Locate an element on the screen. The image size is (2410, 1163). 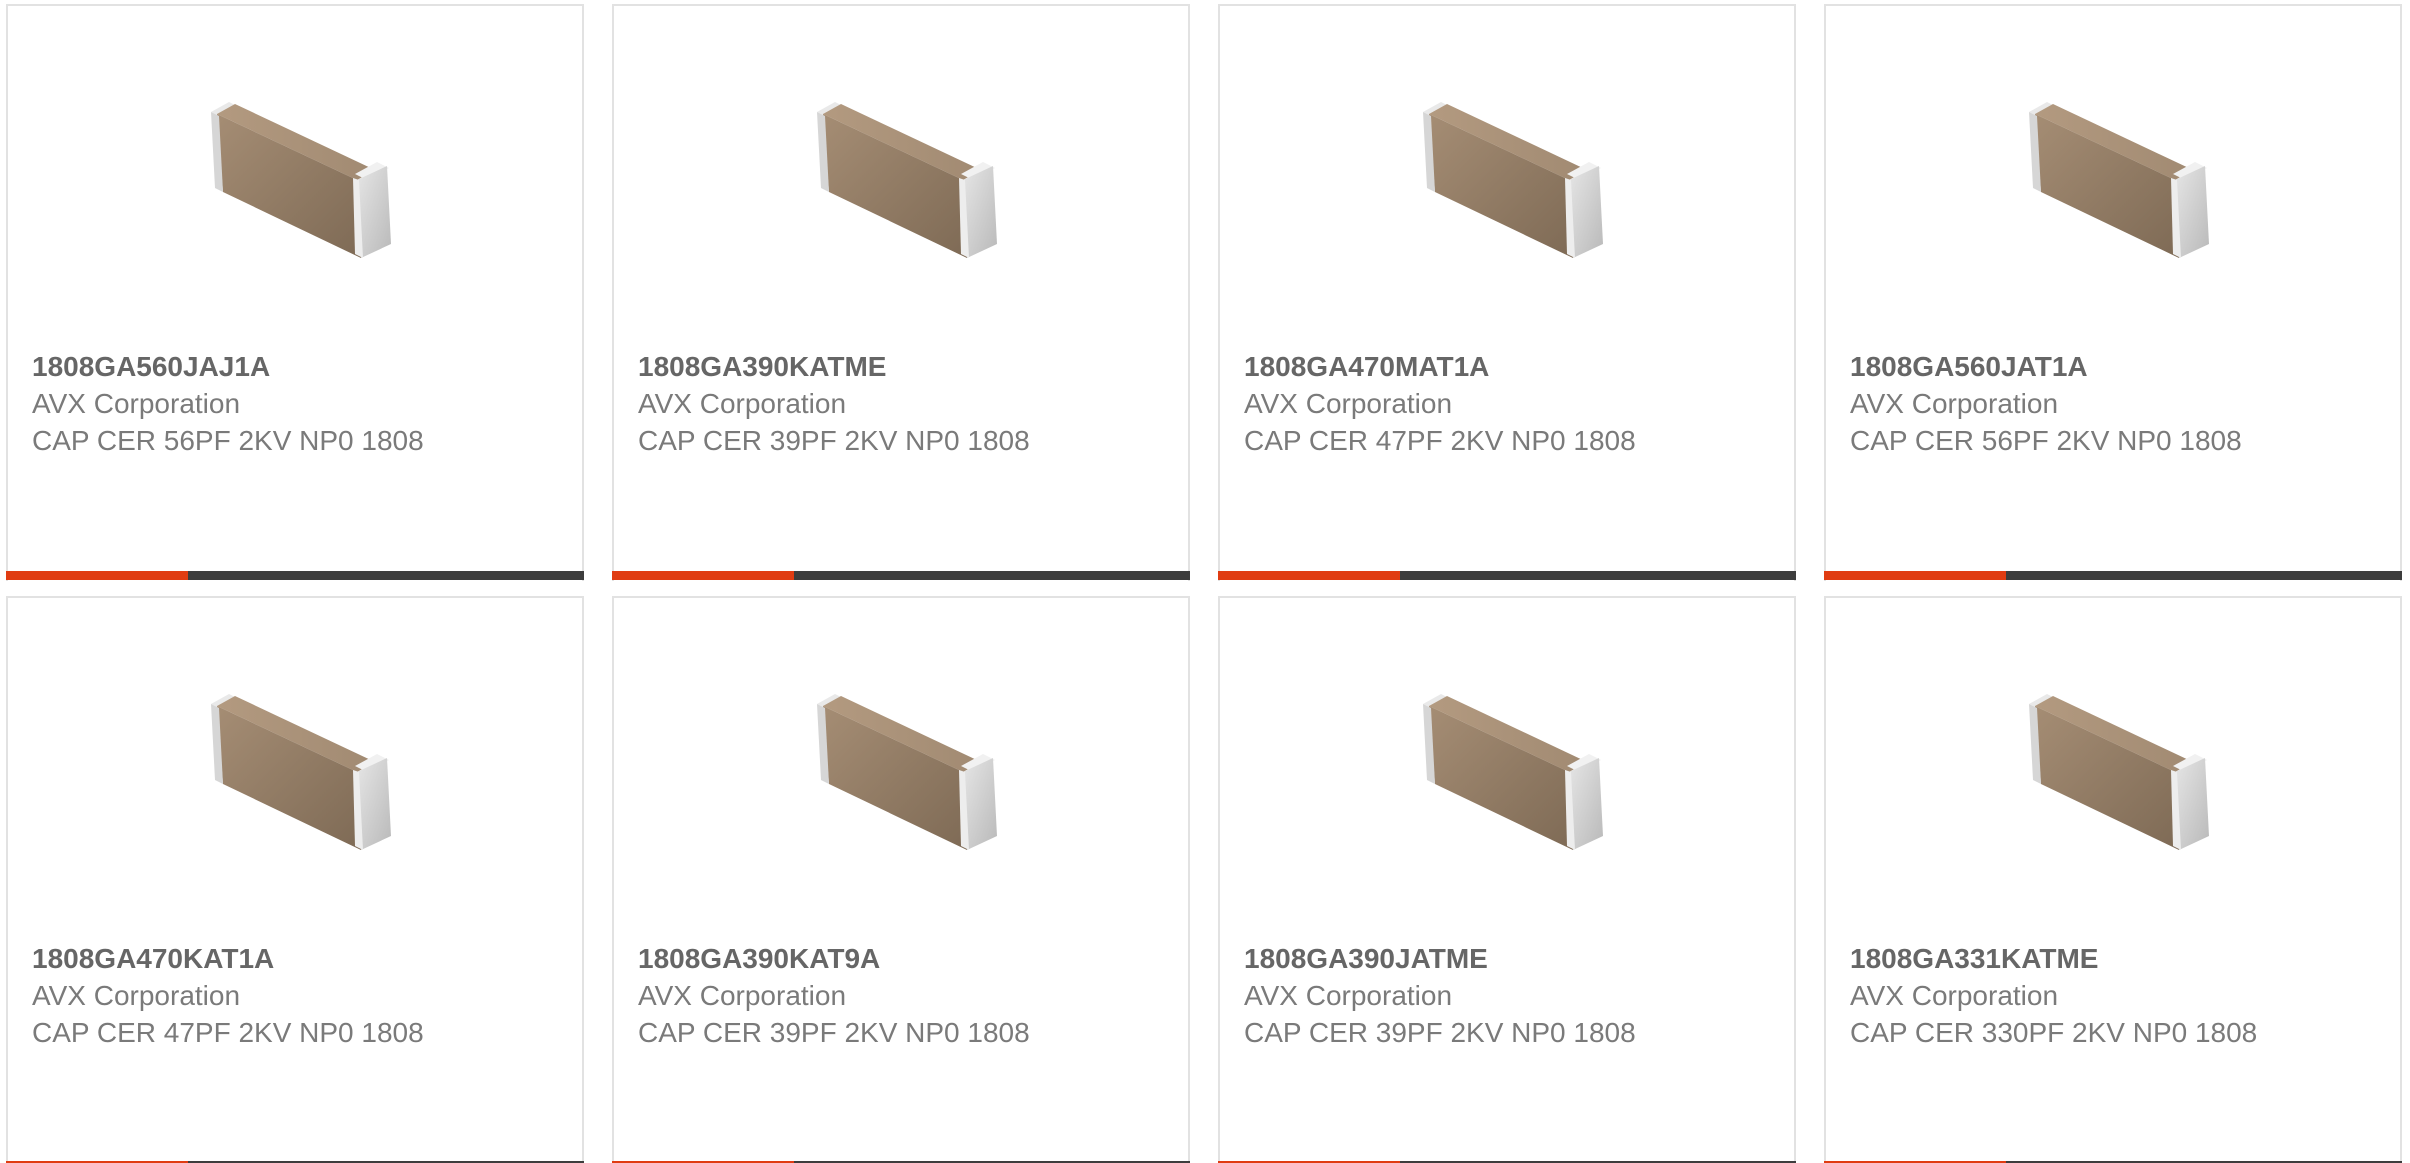
part-number: 1808GA470MAT1A is located at coordinates (1440, 366).